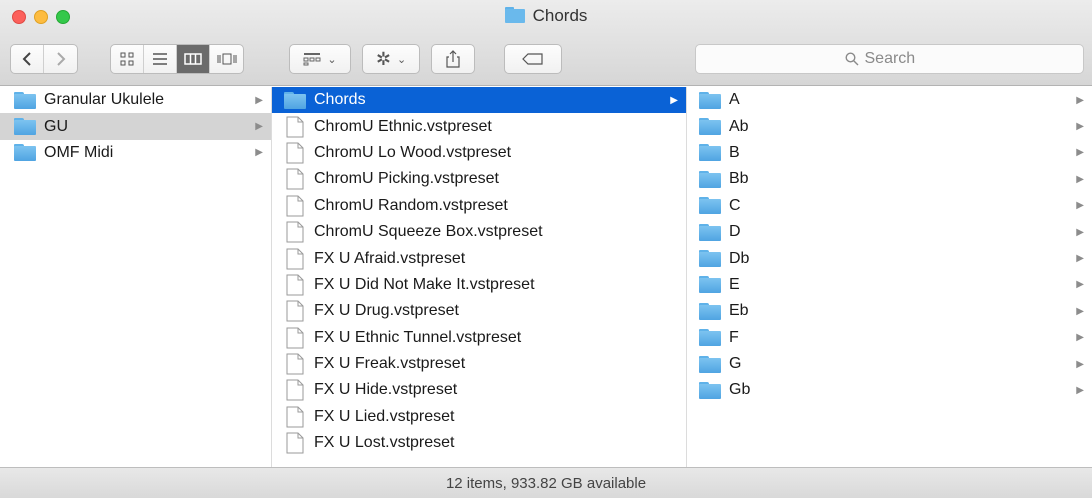 The height and width of the screenshot is (498, 1092). What do you see at coordinates (889, 338) in the screenshot?
I see `folder-row: F ▶` at bounding box center [889, 338].